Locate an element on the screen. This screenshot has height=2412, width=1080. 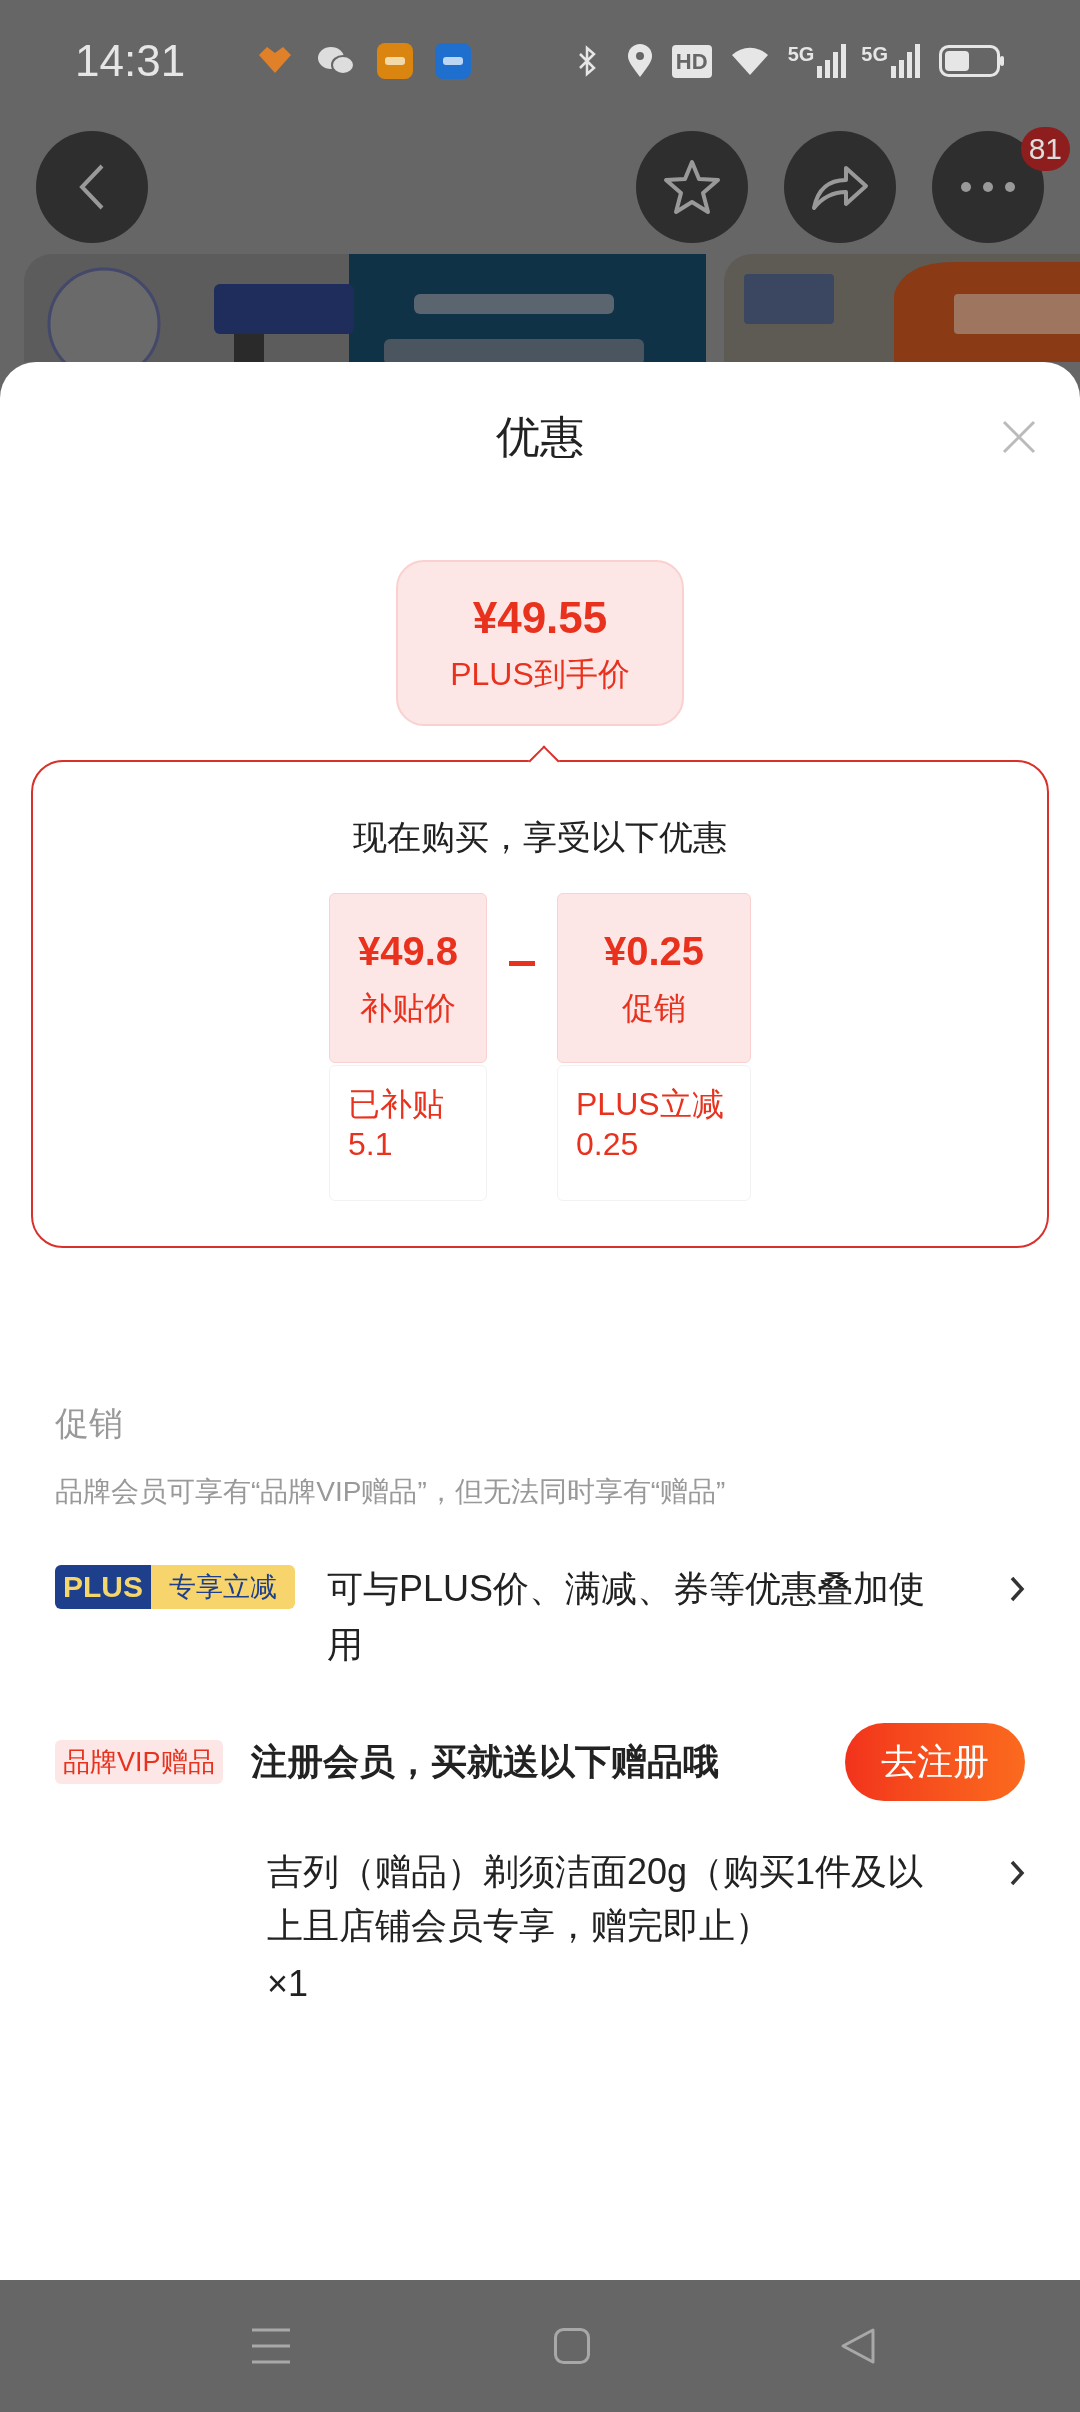
hd-indicator: HD is located at coordinates (691, 61).